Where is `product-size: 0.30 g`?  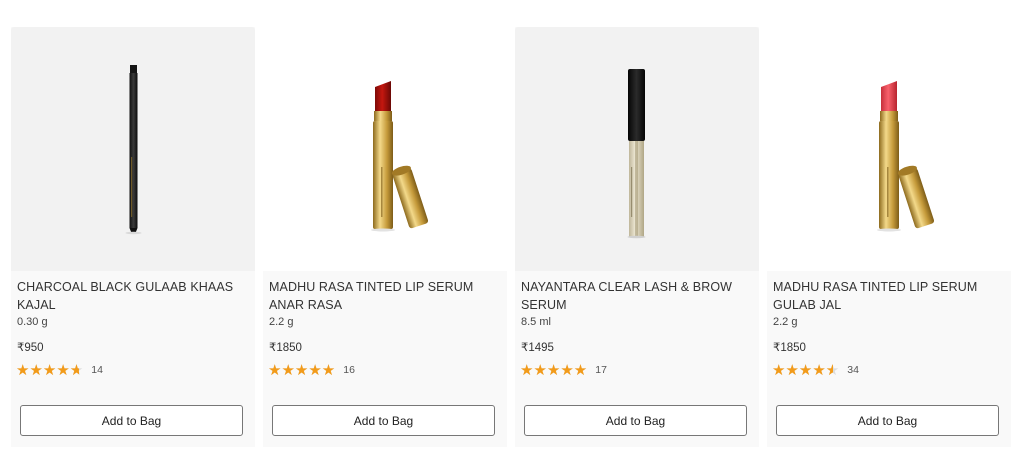 product-size: 0.30 g is located at coordinates (32, 322).